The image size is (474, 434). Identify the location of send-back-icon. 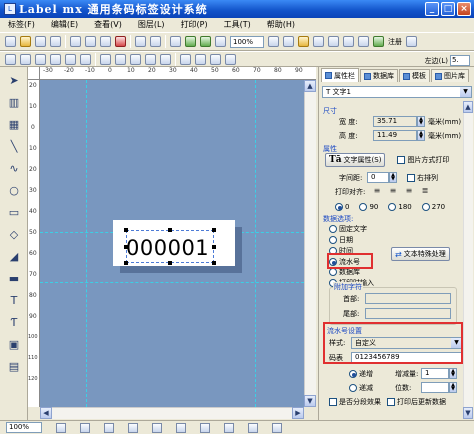
(200, 59).